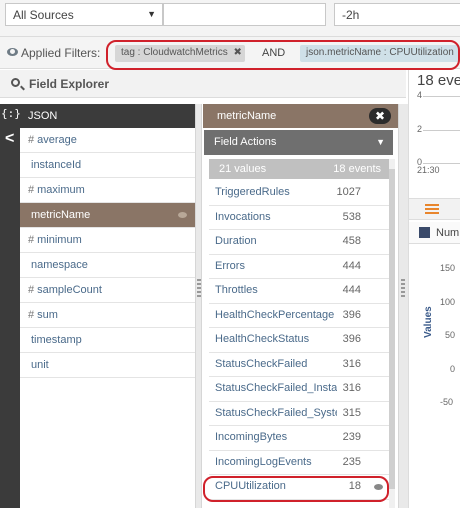  What do you see at coordinates (69, 290) in the screenshot?
I see `field-label: sampleCount` at bounding box center [69, 290].